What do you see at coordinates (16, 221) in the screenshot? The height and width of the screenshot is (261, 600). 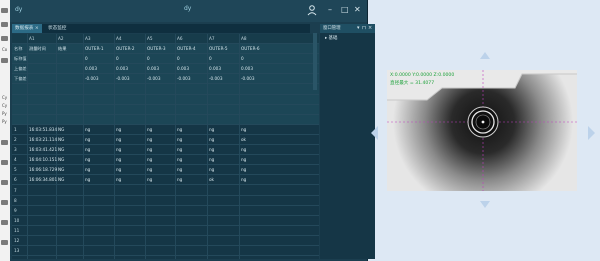 I see `row-number: 10` at bounding box center [16, 221].